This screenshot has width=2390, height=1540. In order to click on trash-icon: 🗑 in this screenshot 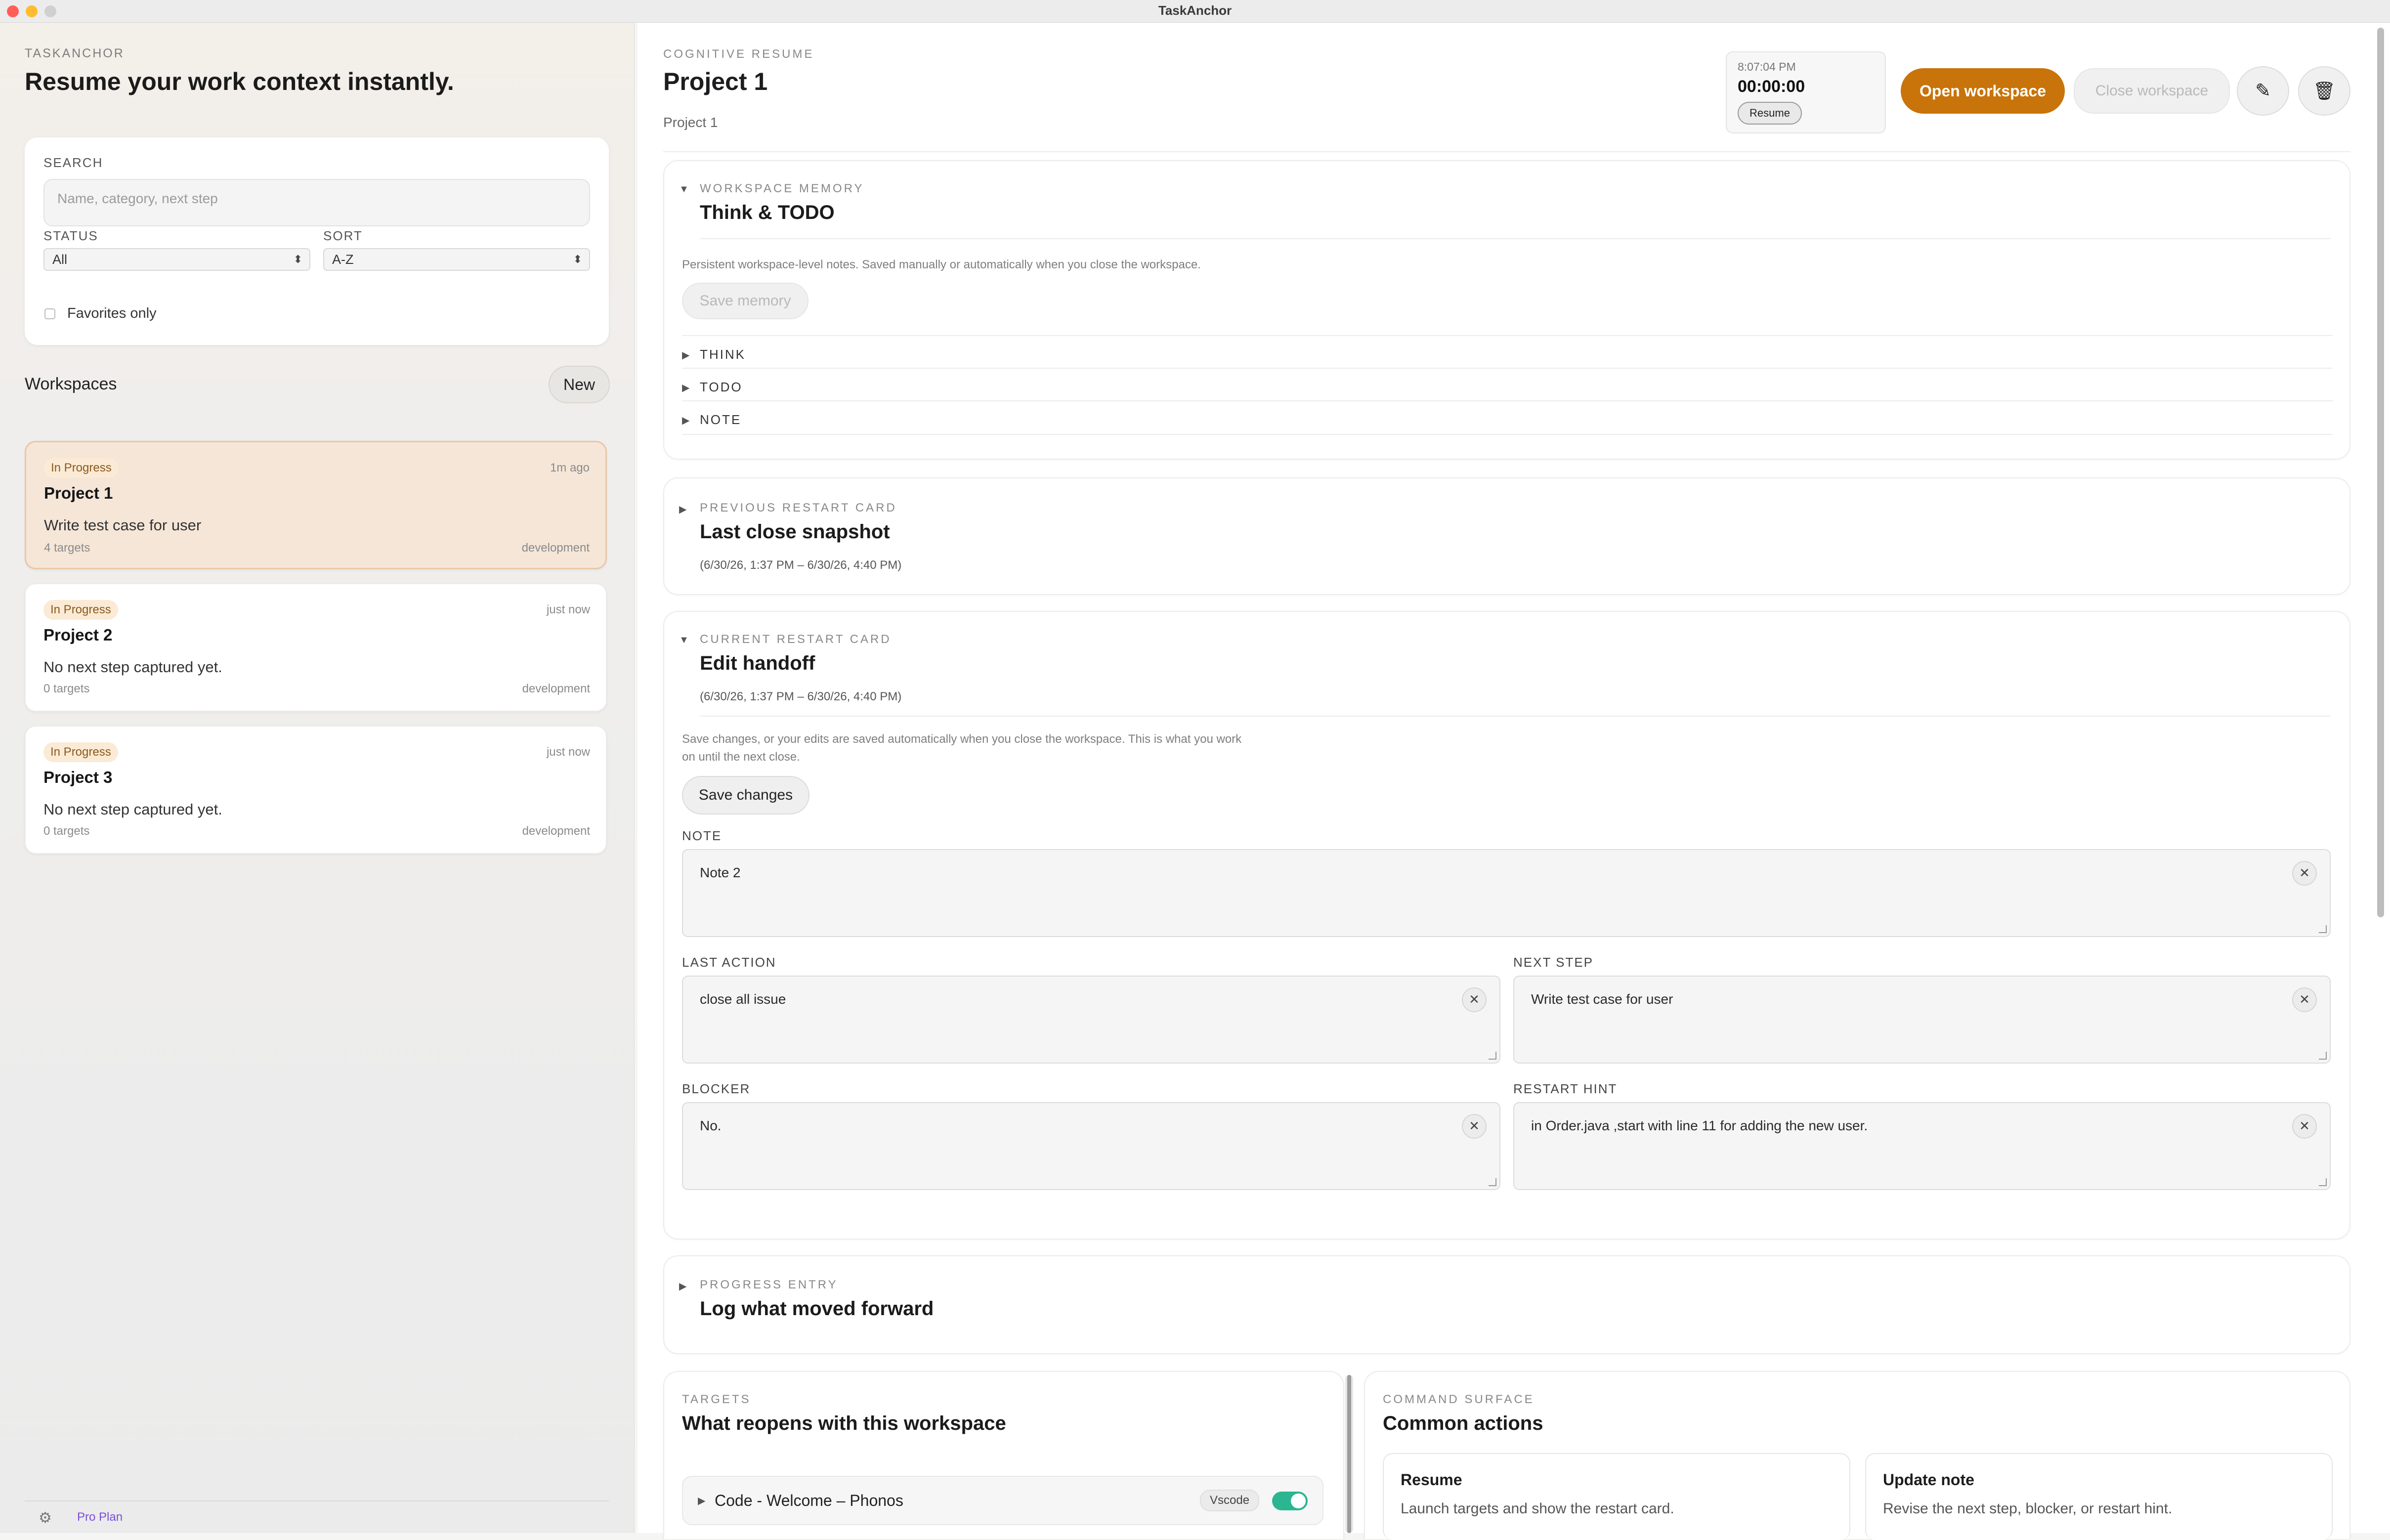, I will do `click(2324, 91)`.